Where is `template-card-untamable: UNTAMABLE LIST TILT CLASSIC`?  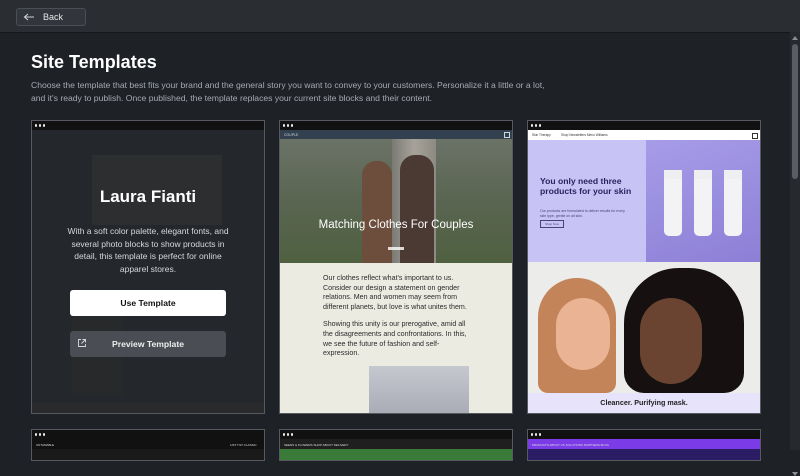
template-card-untamable: UNTAMABLE LIST TILT CLASSIC is located at coordinates (148, 445).